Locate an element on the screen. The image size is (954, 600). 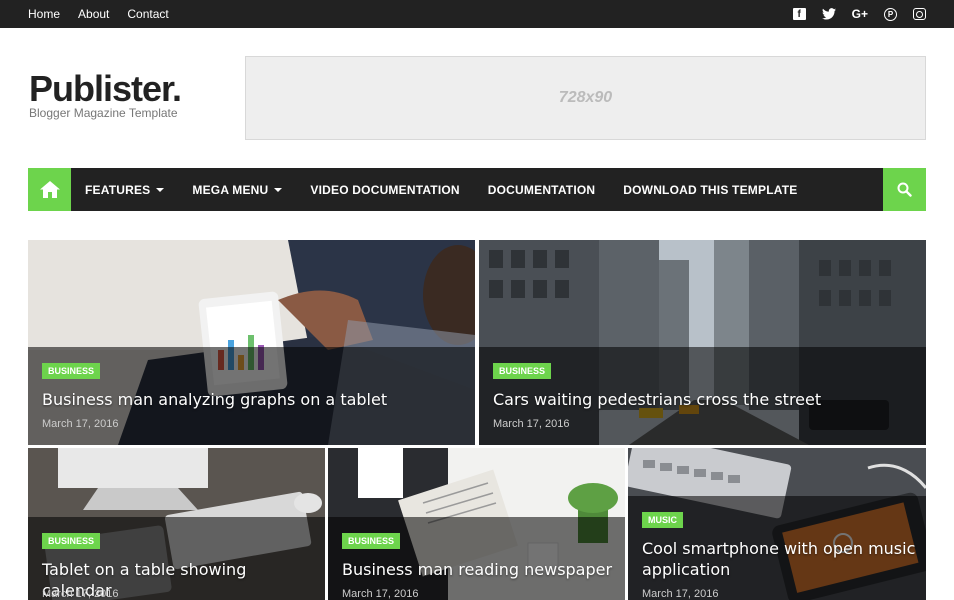
home-button is located at coordinates (49, 189).